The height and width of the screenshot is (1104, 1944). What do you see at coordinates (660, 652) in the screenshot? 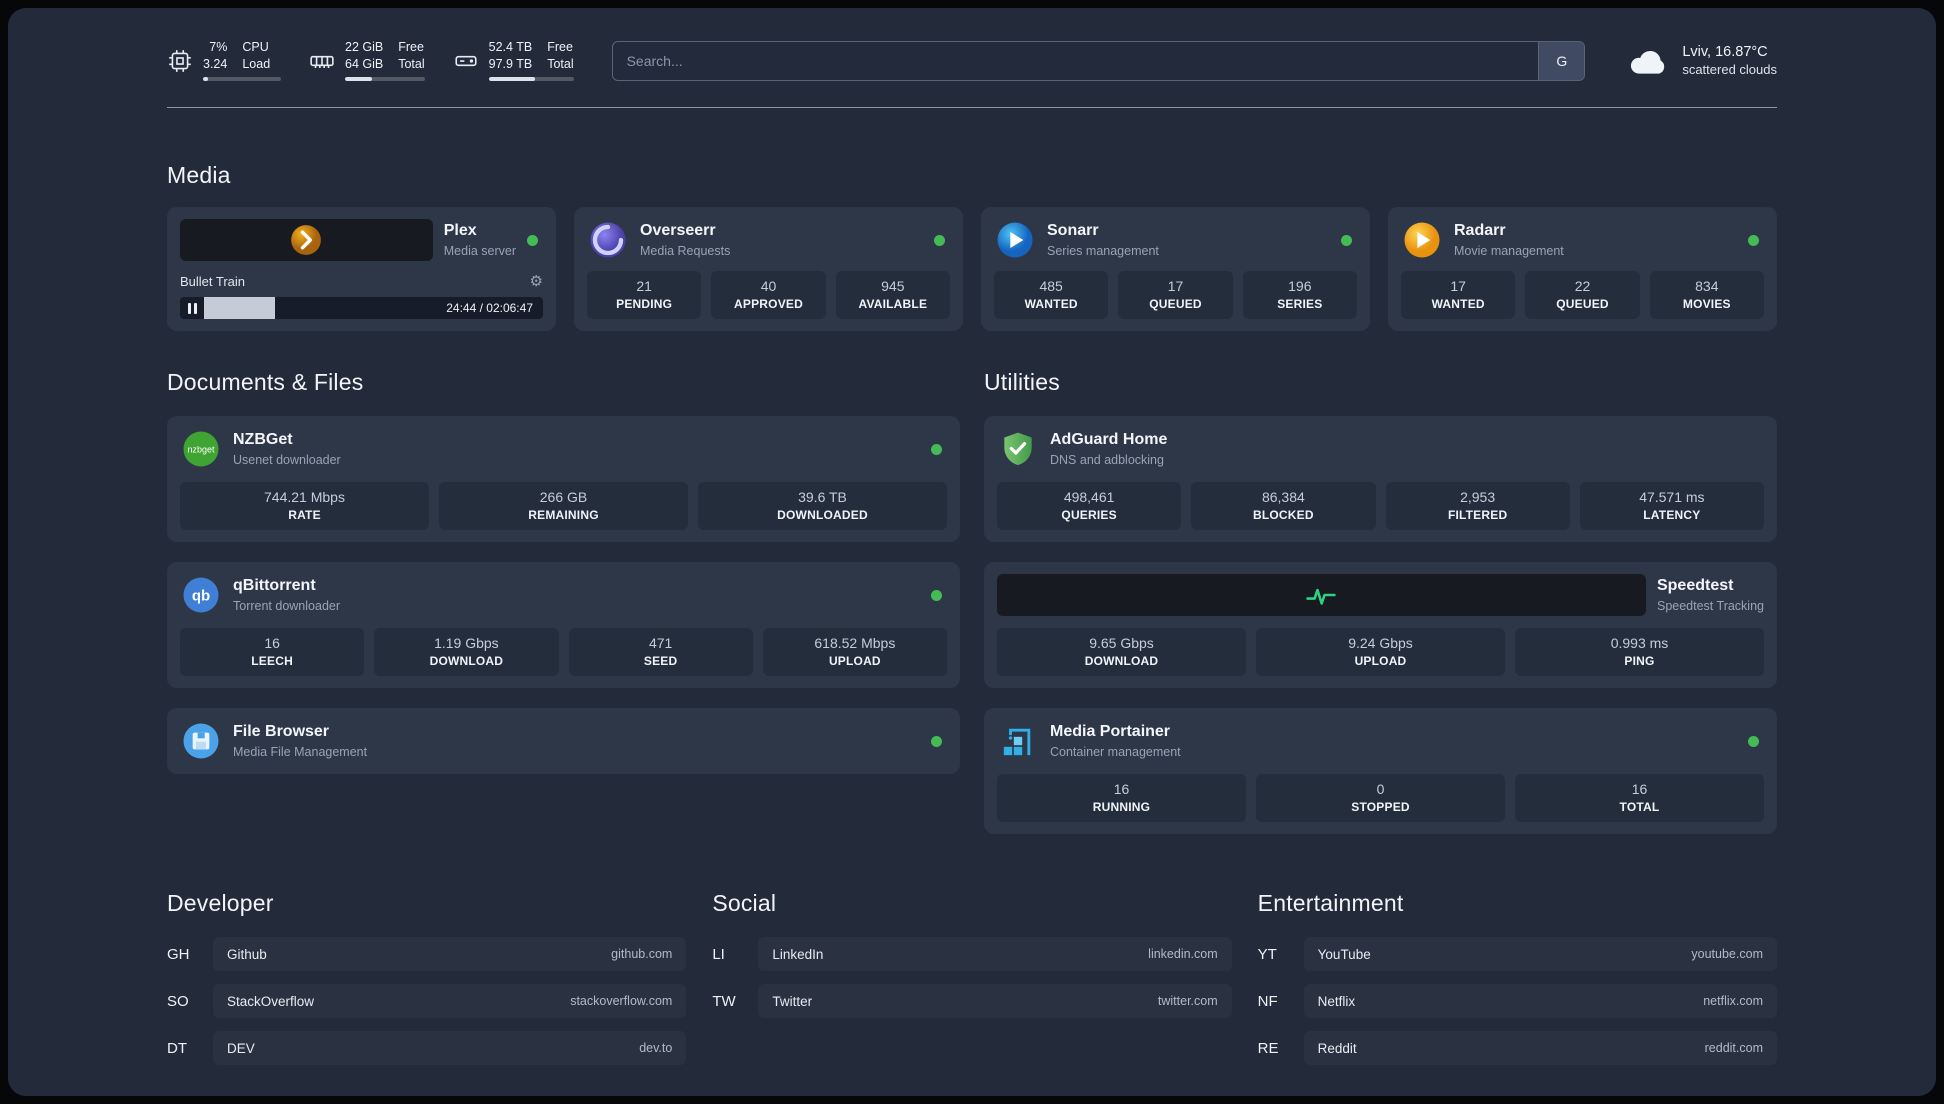
I see `stat-seed: 471 SEED` at bounding box center [660, 652].